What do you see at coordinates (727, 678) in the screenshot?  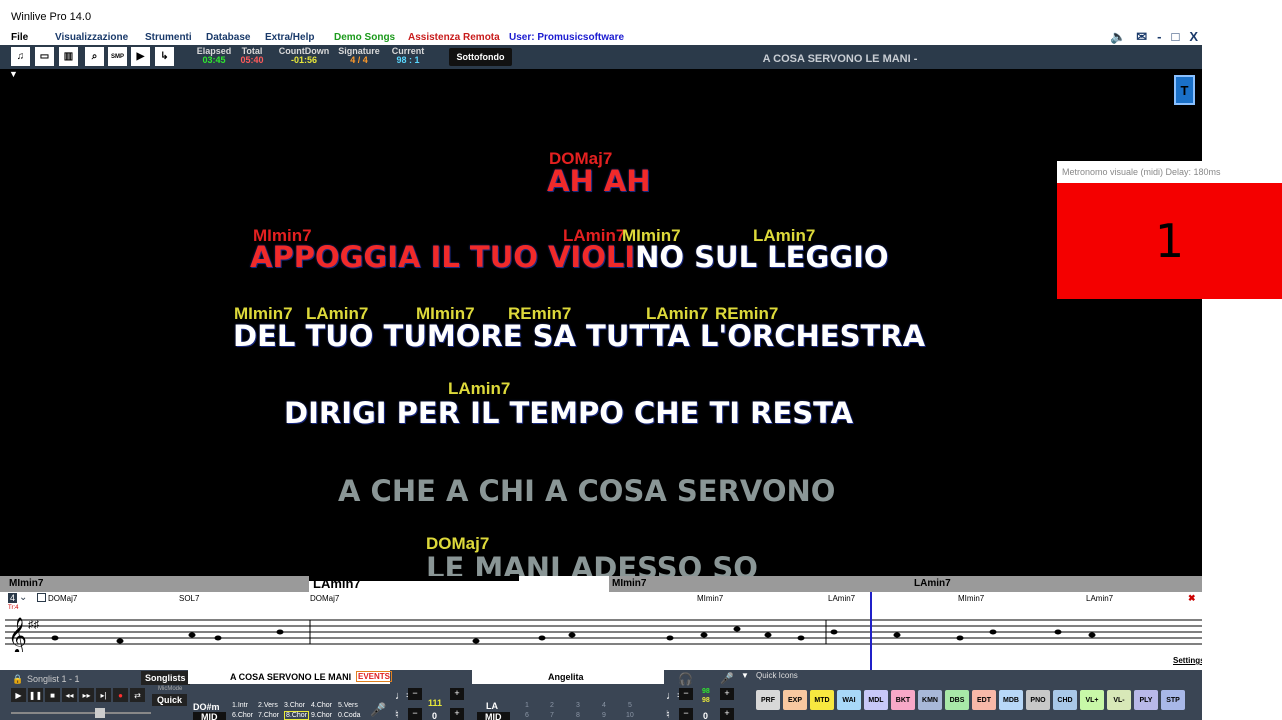 I see `mic2-icon: 🎤` at bounding box center [727, 678].